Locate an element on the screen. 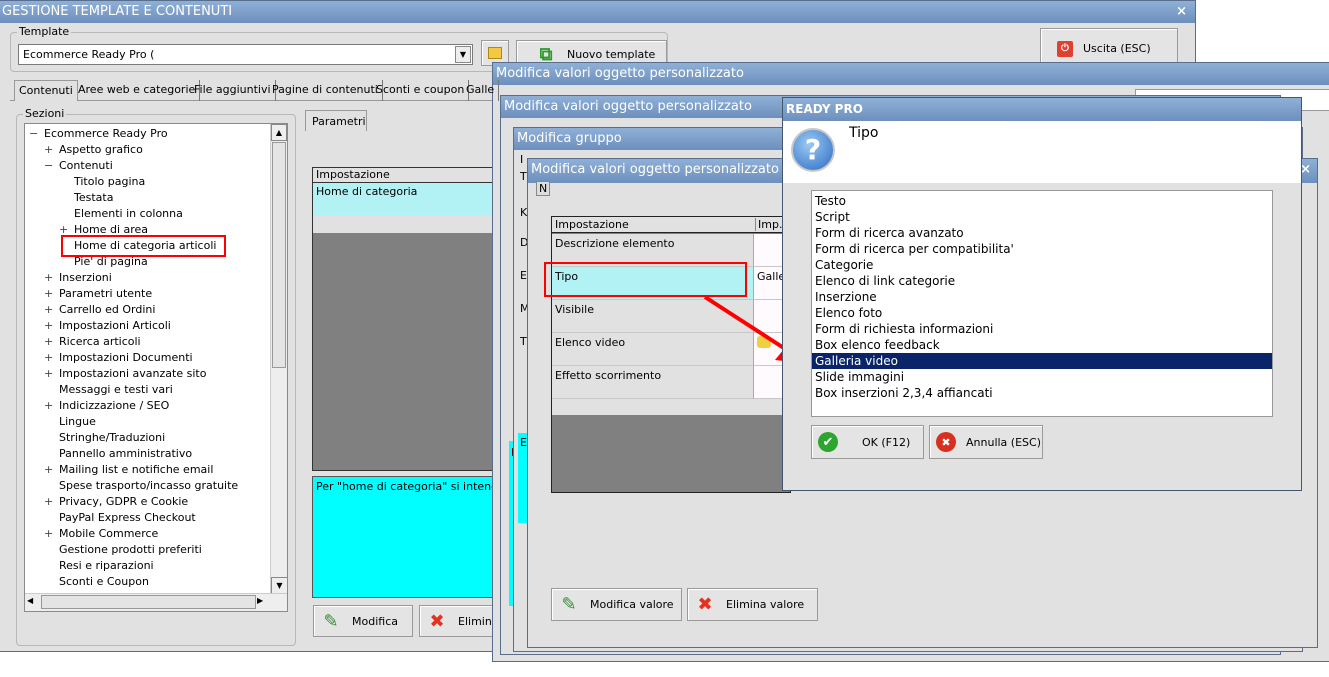  dialog-header: ? Tipo is located at coordinates (1042, 152).